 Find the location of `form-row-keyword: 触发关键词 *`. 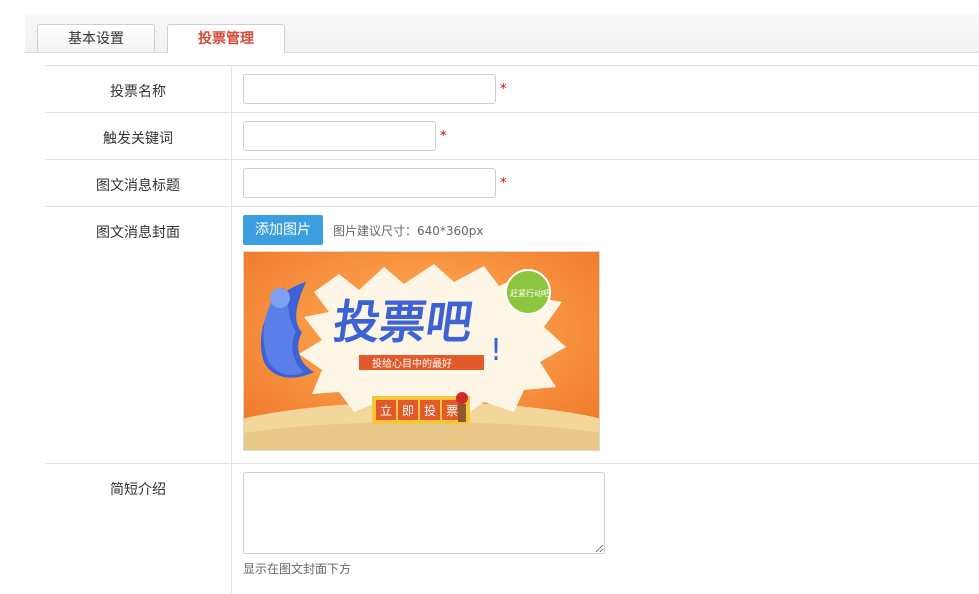

form-row-keyword: 触发关键词 * is located at coordinates (512, 135).